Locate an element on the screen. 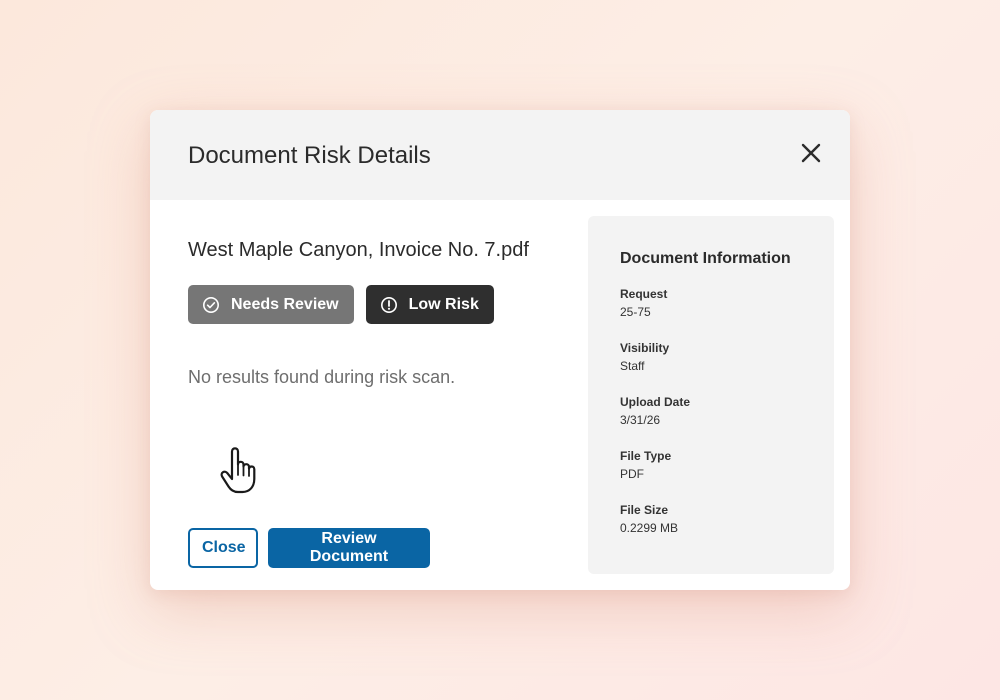 This screenshot has width=1000, height=700. info-panel-title: Document Information is located at coordinates (705, 258).